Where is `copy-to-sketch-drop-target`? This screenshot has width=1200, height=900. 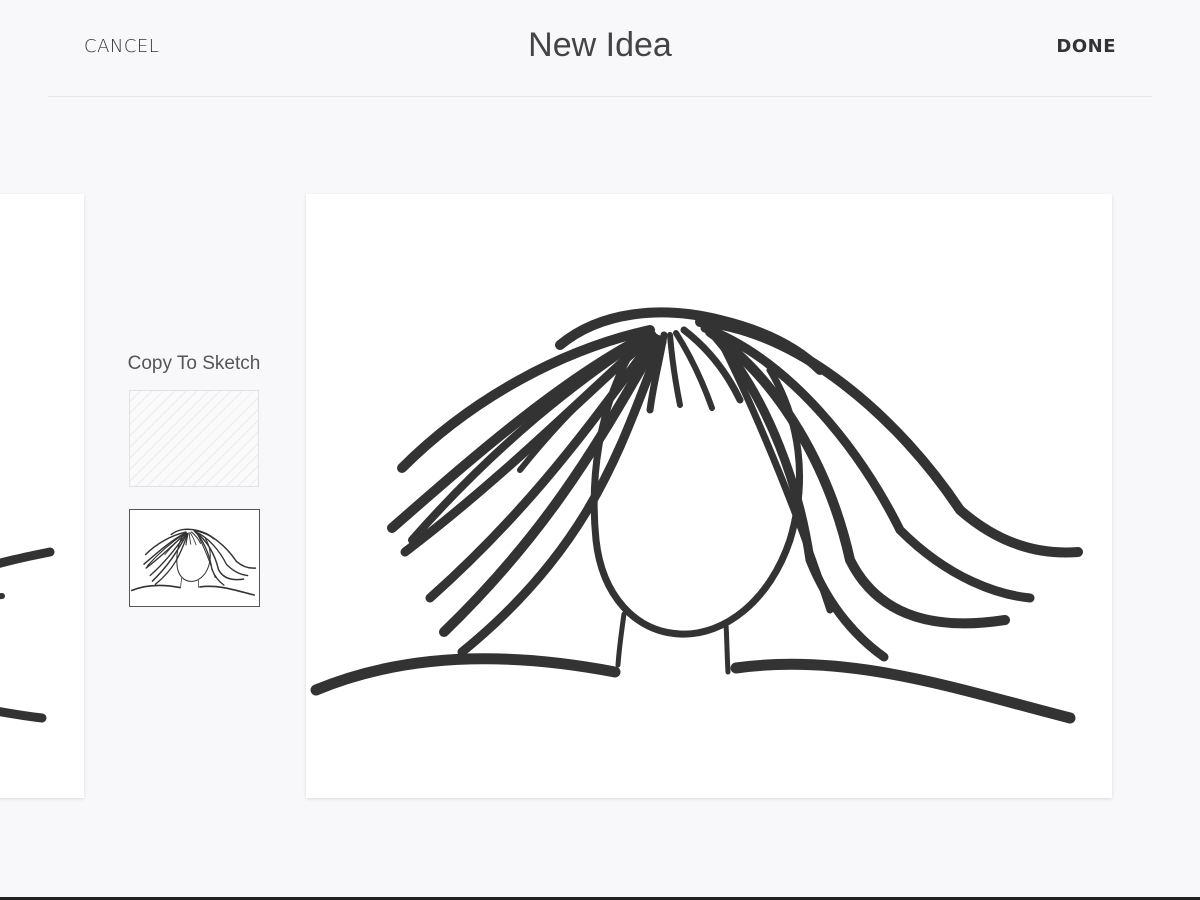 copy-to-sketch-drop-target is located at coordinates (194, 438).